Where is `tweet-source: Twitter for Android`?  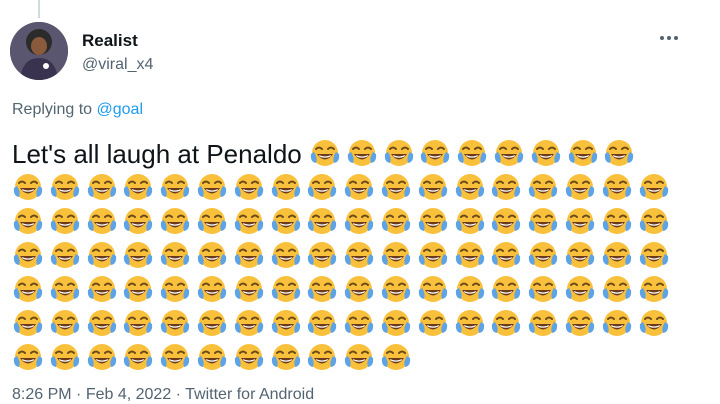 tweet-source: Twitter for Android is located at coordinates (249, 394).